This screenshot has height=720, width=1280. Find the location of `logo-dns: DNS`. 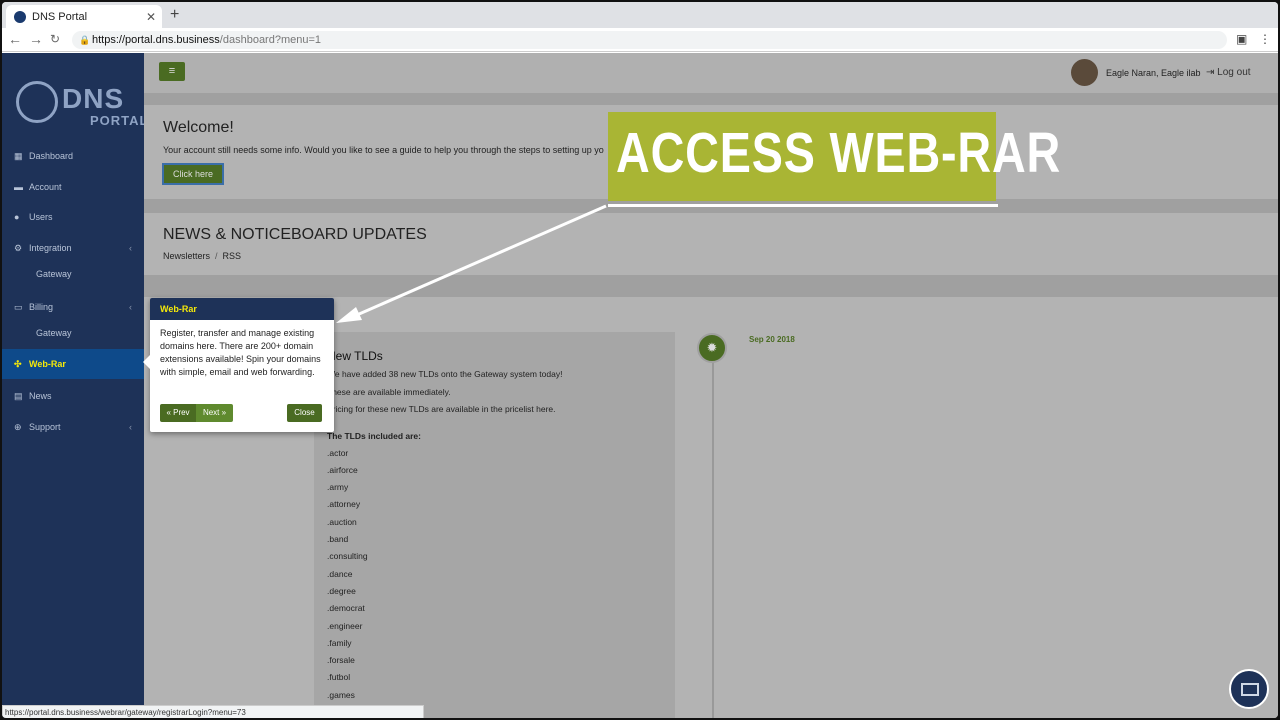

logo-dns: DNS is located at coordinates (93, 98).